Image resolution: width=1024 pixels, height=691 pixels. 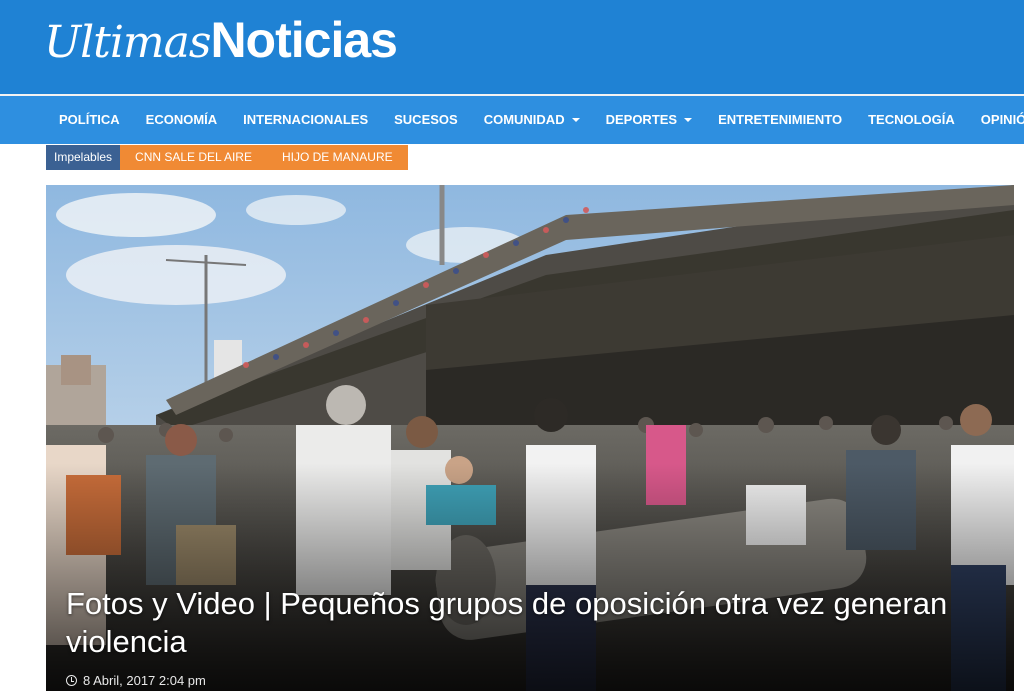 What do you see at coordinates (127, 42) in the screenshot?
I see `logo-part-ultimas: Ultimas` at bounding box center [127, 42].